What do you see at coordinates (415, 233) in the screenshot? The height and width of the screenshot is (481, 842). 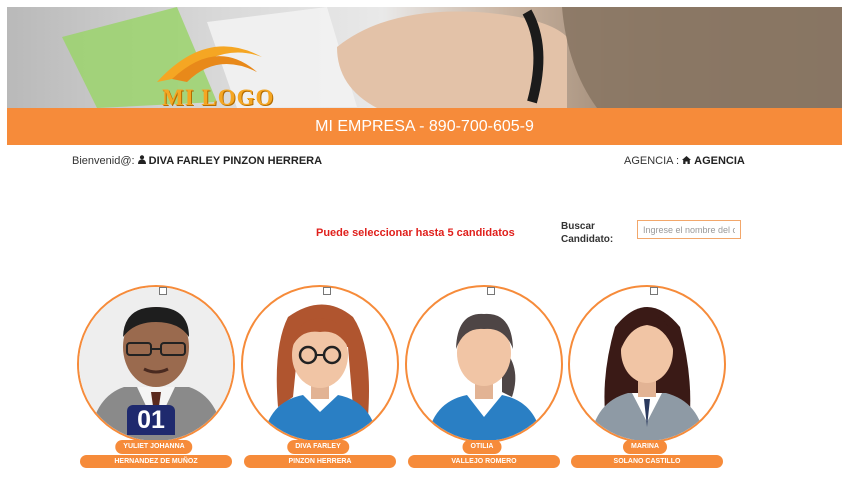 I see `selection-notice: Puede seleccionar hasta 5 candidatos` at bounding box center [415, 233].